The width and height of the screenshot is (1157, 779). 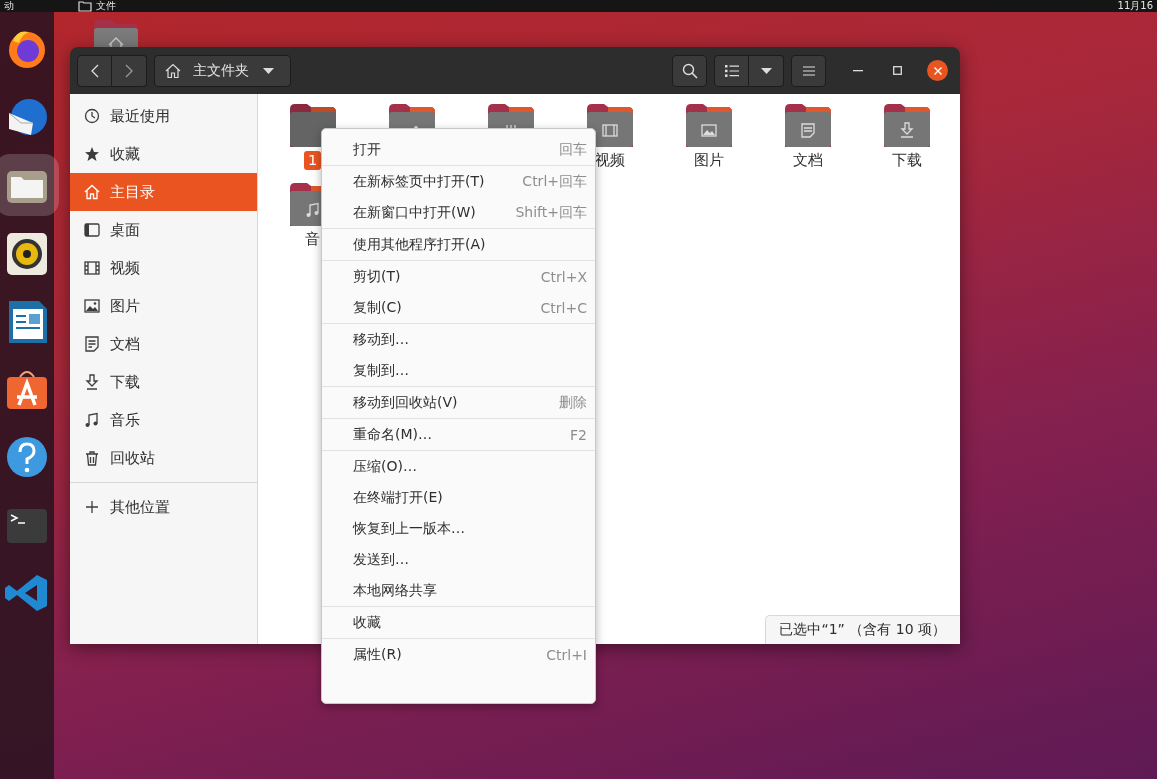 What do you see at coordinates (163, 458) in the screenshot?
I see `sidebar-item: 回收站` at bounding box center [163, 458].